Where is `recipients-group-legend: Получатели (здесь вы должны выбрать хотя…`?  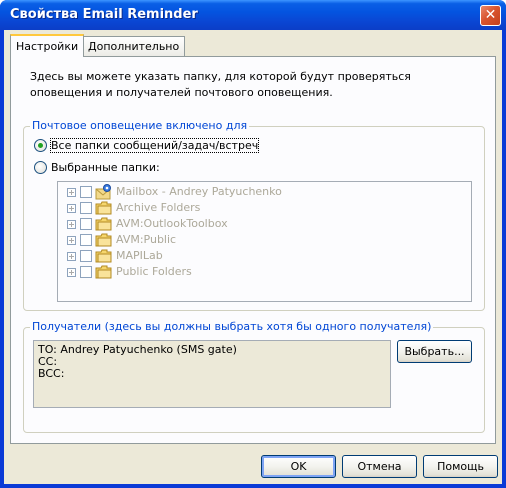 recipients-group-legend: Получатели (здесь вы должны выбрать хотя… is located at coordinates (232, 326).